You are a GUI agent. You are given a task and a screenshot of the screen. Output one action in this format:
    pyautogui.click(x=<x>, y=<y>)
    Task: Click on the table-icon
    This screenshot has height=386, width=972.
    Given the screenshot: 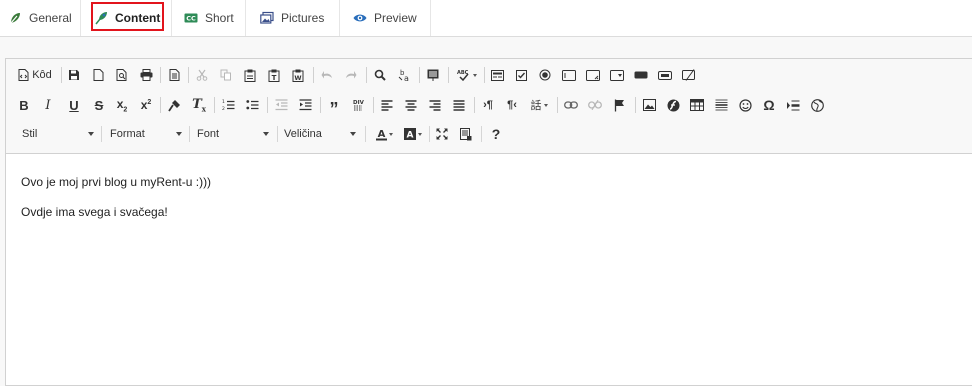 What is the action you would take?
    pyautogui.click(x=697, y=105)
    